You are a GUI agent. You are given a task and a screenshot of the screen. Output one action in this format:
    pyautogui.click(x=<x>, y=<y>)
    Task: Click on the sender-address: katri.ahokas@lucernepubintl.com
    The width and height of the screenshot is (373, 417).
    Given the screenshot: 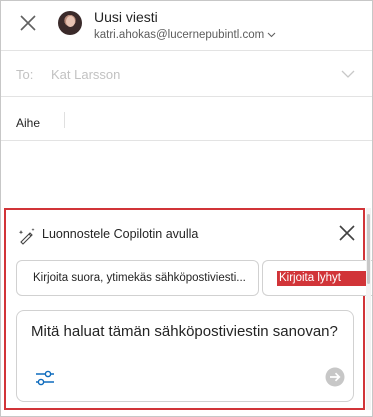 What is the action you would take?
    pyautogui.click(x=179, y=35)
    